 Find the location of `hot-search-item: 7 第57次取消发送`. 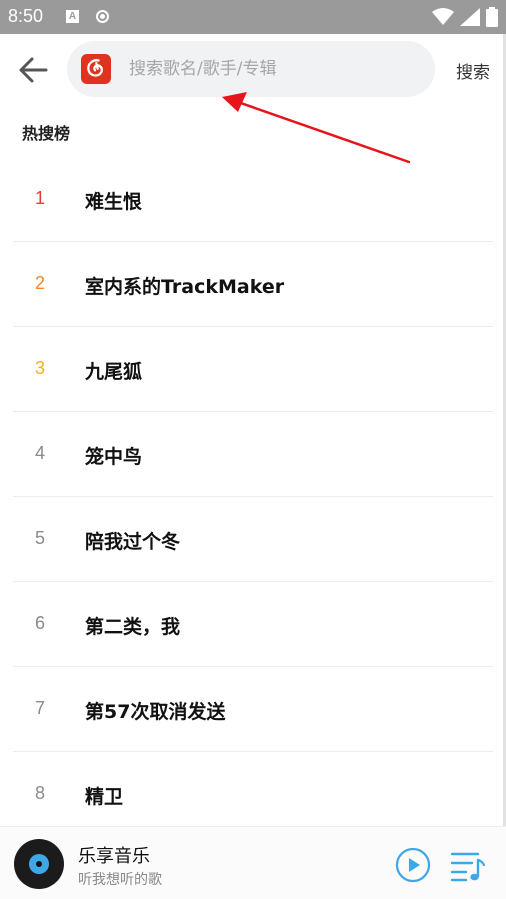

hot-search-item: 7 第57次取消发送 is located at coordinates (253, 709).